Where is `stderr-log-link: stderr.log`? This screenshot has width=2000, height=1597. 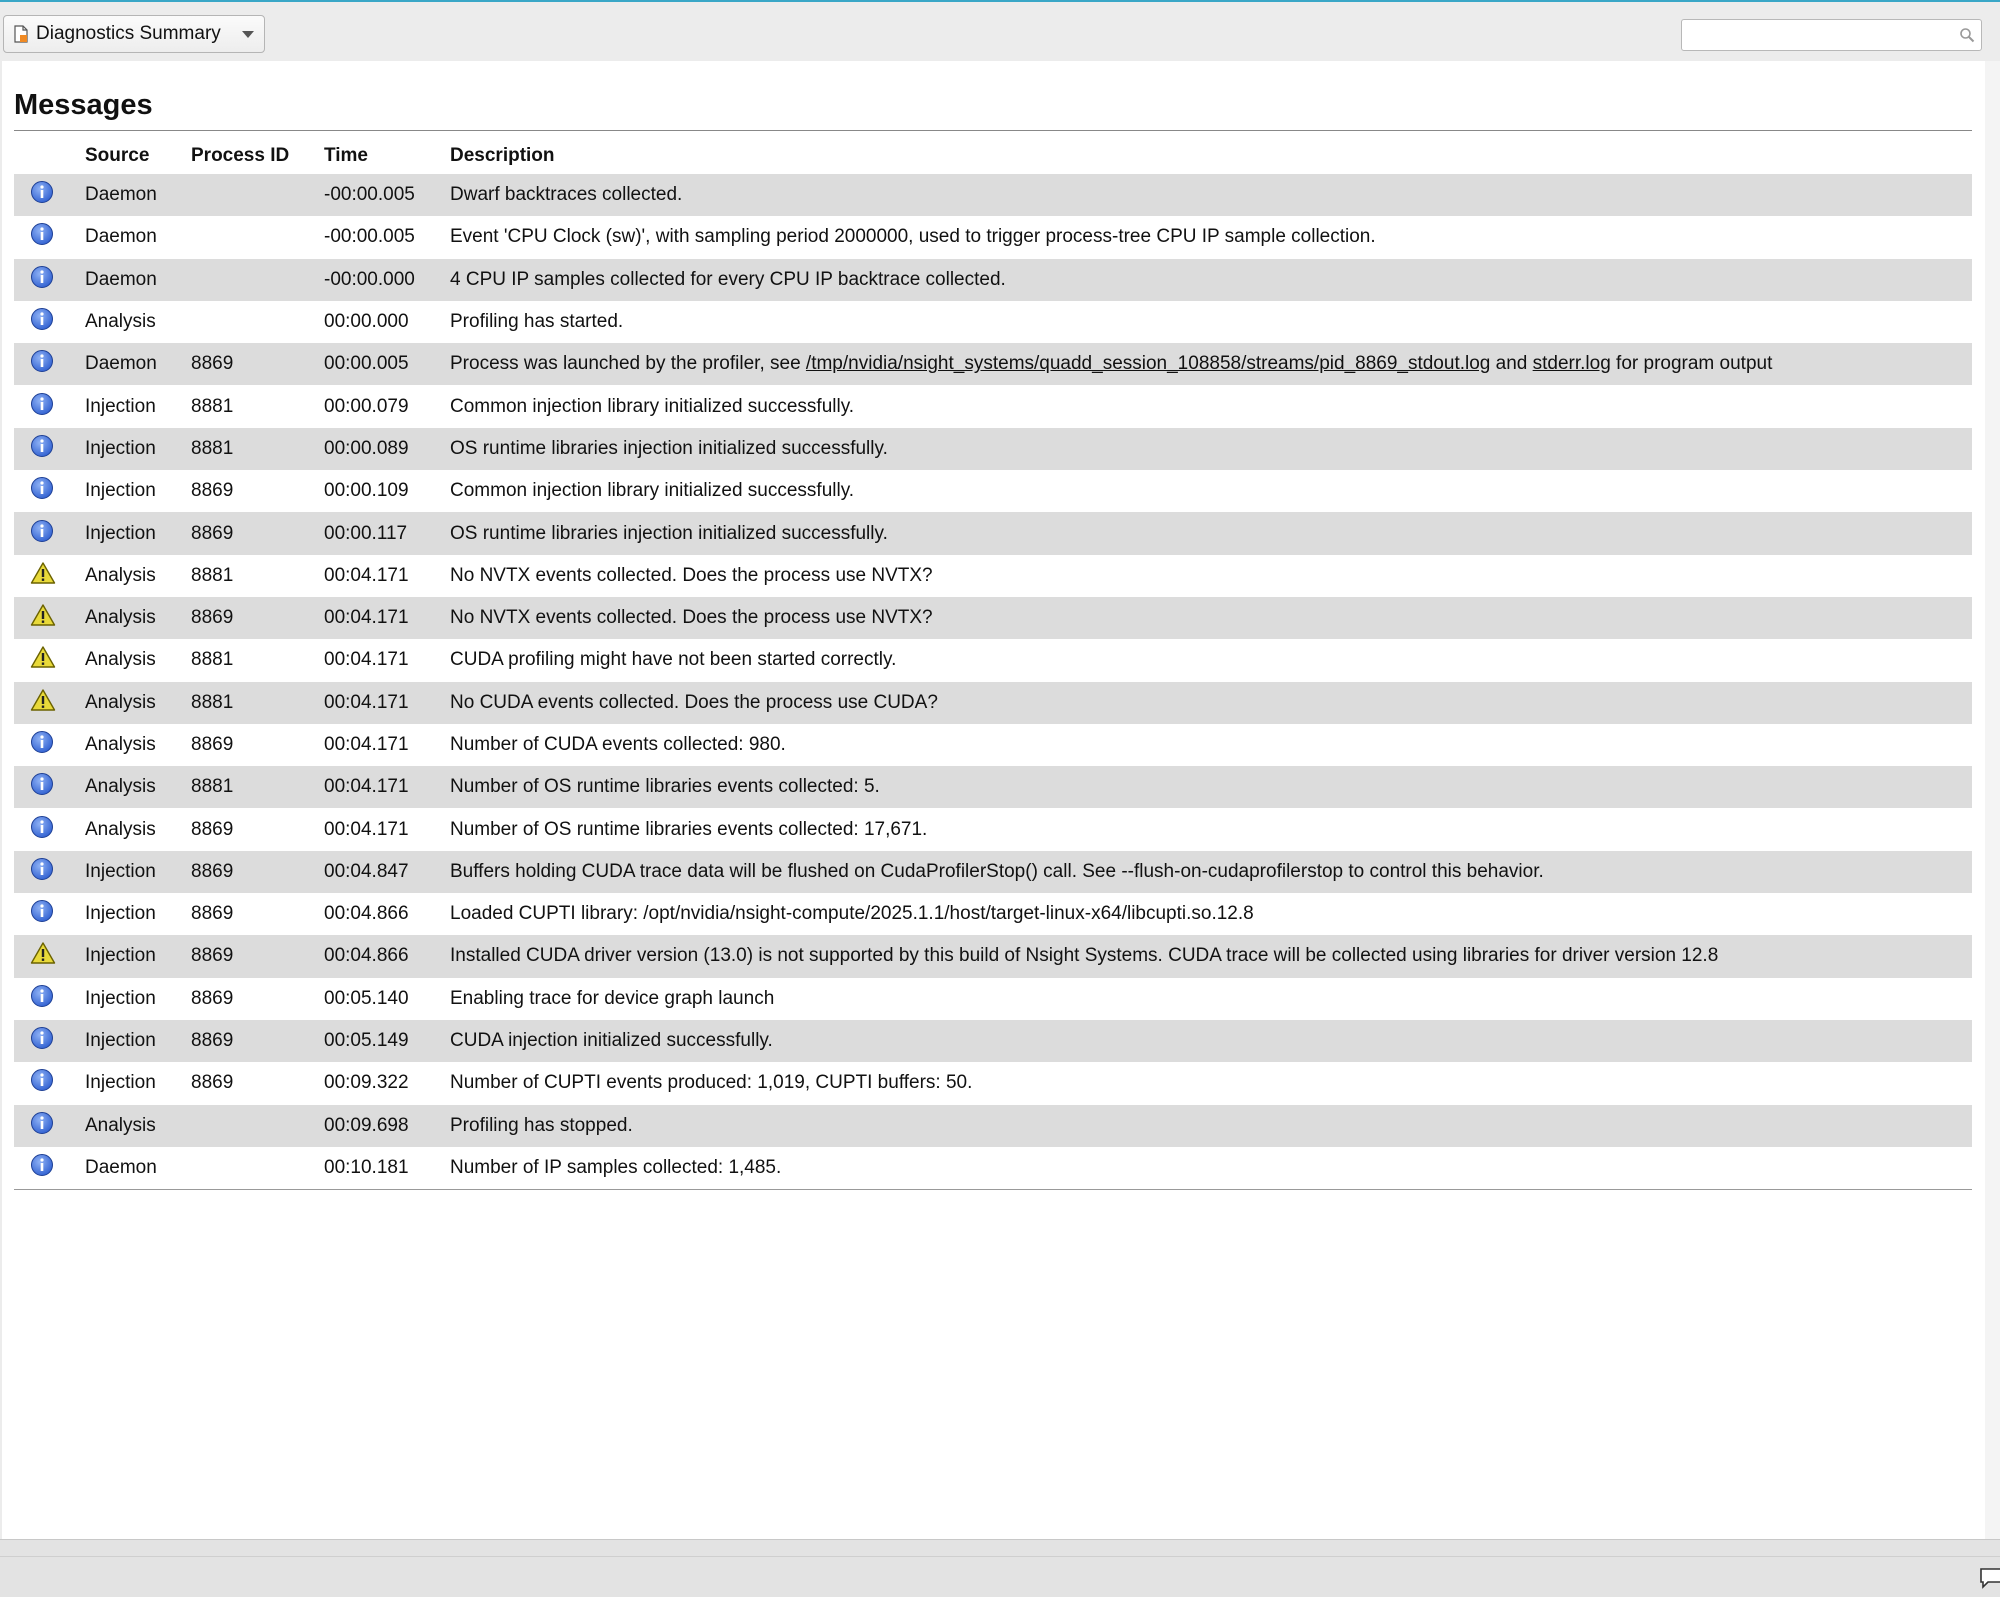
stderr-log-link: stderr.log is located at coordinates (1572, 363).